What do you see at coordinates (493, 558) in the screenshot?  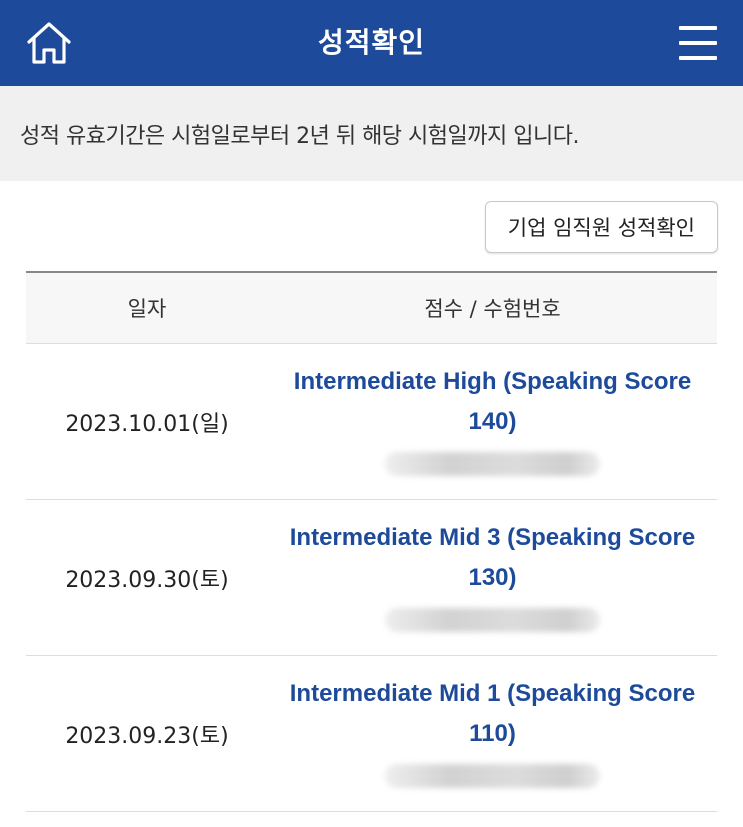 I see `score-link: Intermediate Mid 3 (Speaking Score 130)` at bounding box center [493, 558].